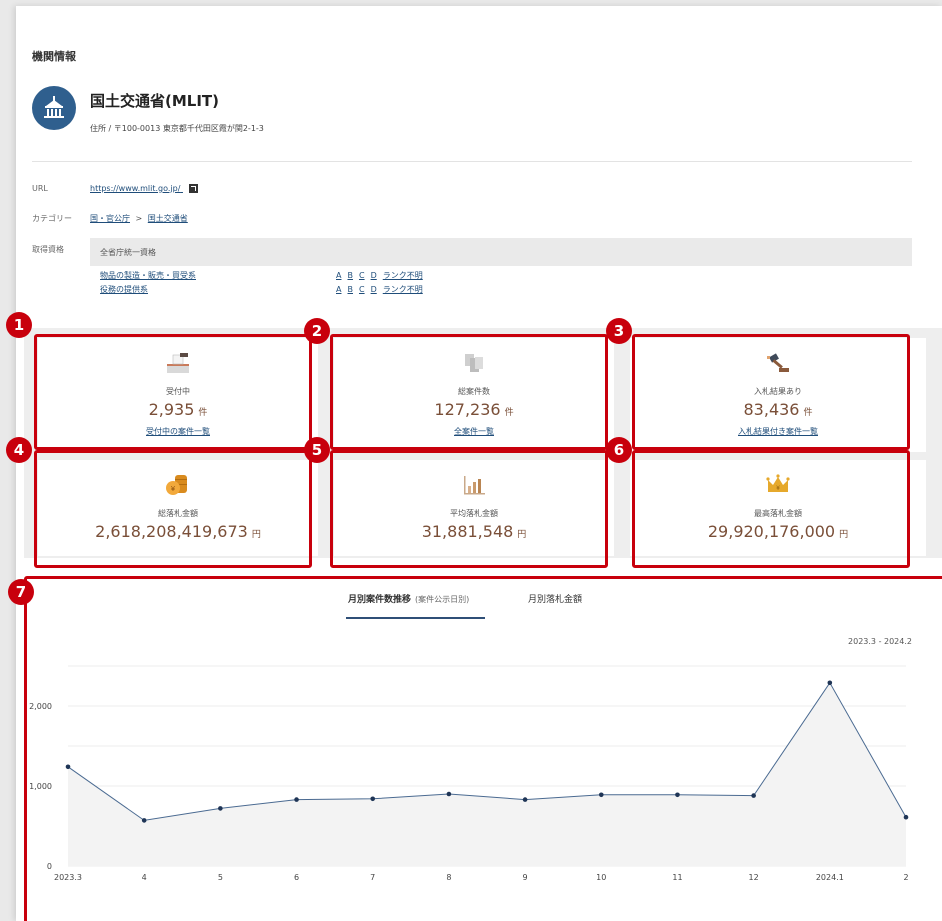  Describe the element at coordinates (19, 450) in the screenshot. I see `annotation-badge: 4` at that location.